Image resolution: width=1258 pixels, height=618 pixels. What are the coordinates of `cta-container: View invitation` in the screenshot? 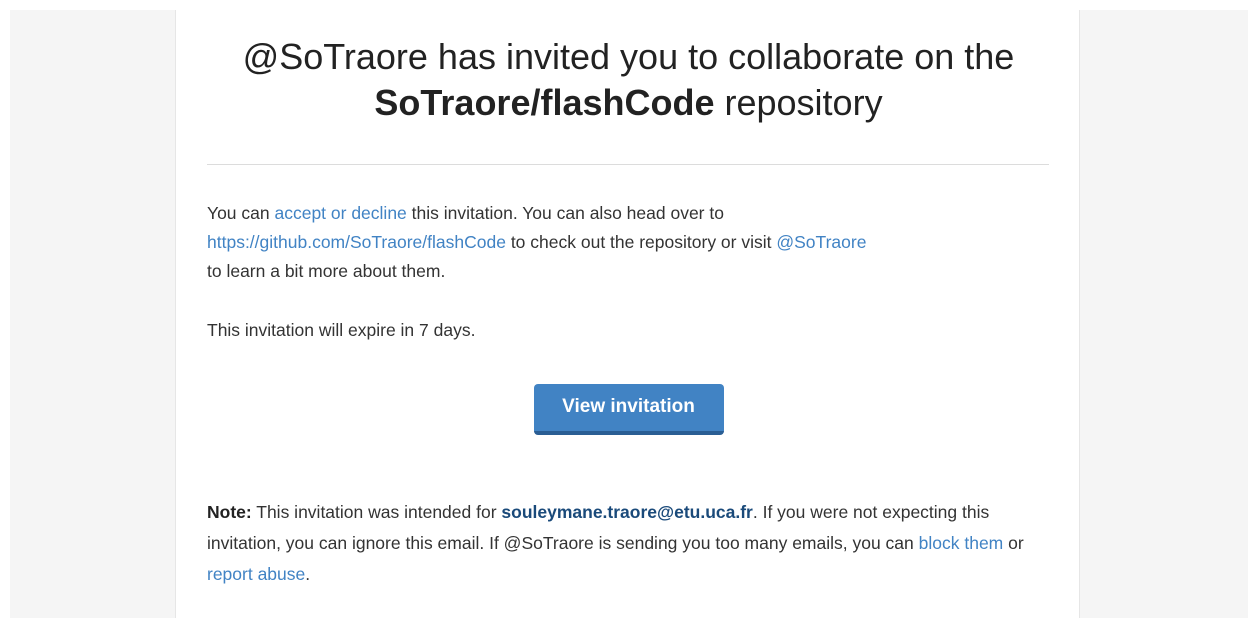 It's located at (628, 409).